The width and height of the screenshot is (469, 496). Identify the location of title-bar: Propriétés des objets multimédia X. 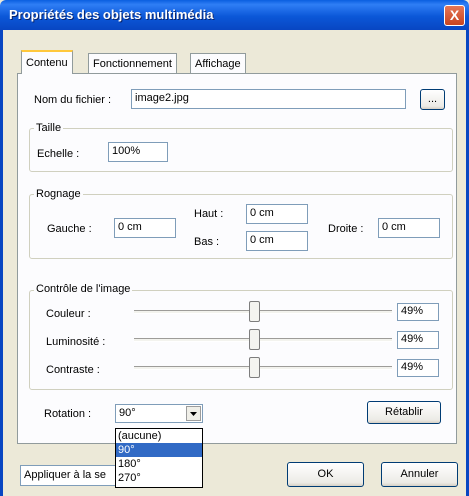
(234, 15).